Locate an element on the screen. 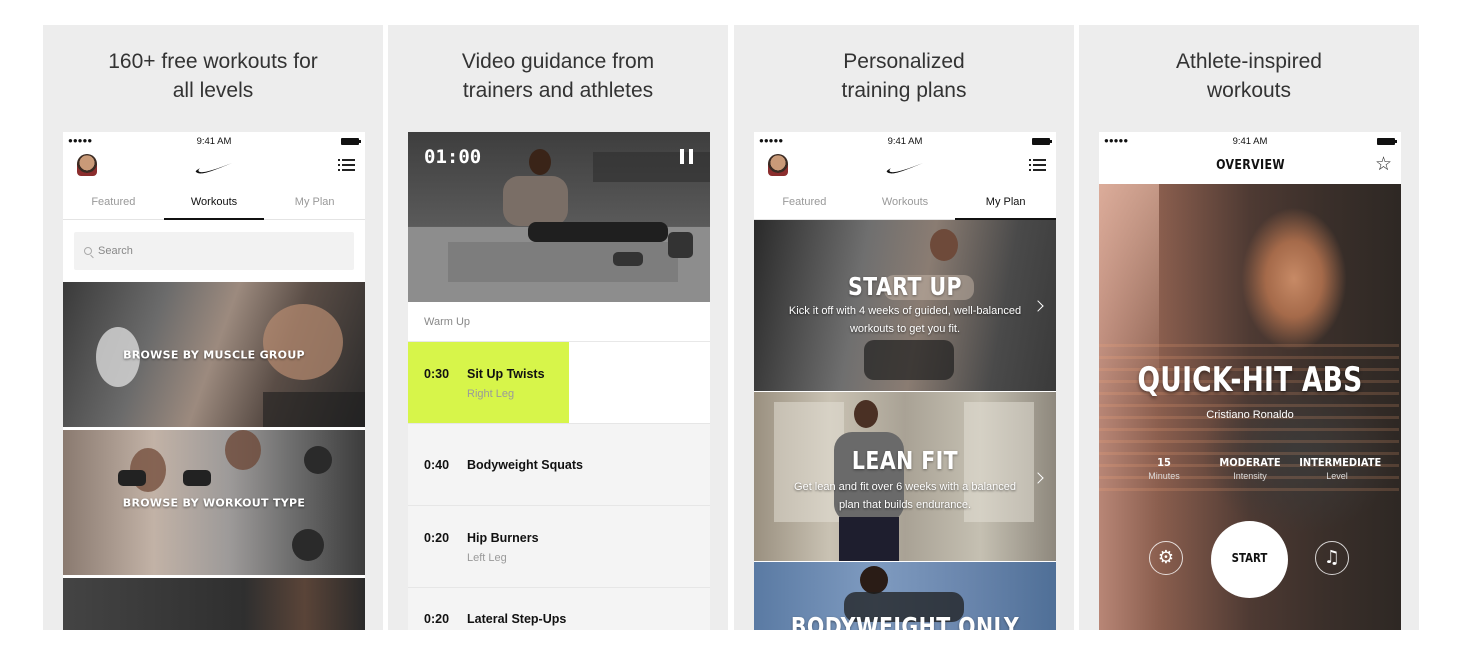  workout-title: QUICK-HIT ABS is located at coordinates (1250, 380).